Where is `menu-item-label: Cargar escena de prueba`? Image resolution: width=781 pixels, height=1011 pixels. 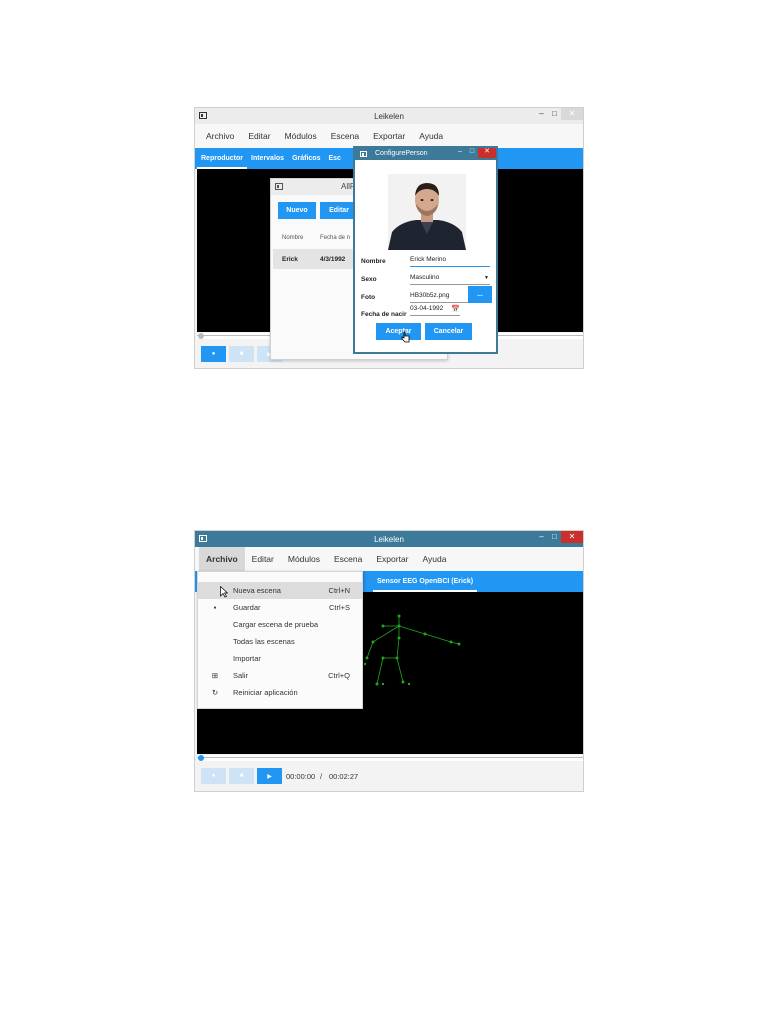 menu-item-label: Cargar escena de prueba is located at coordinates (276, 624).